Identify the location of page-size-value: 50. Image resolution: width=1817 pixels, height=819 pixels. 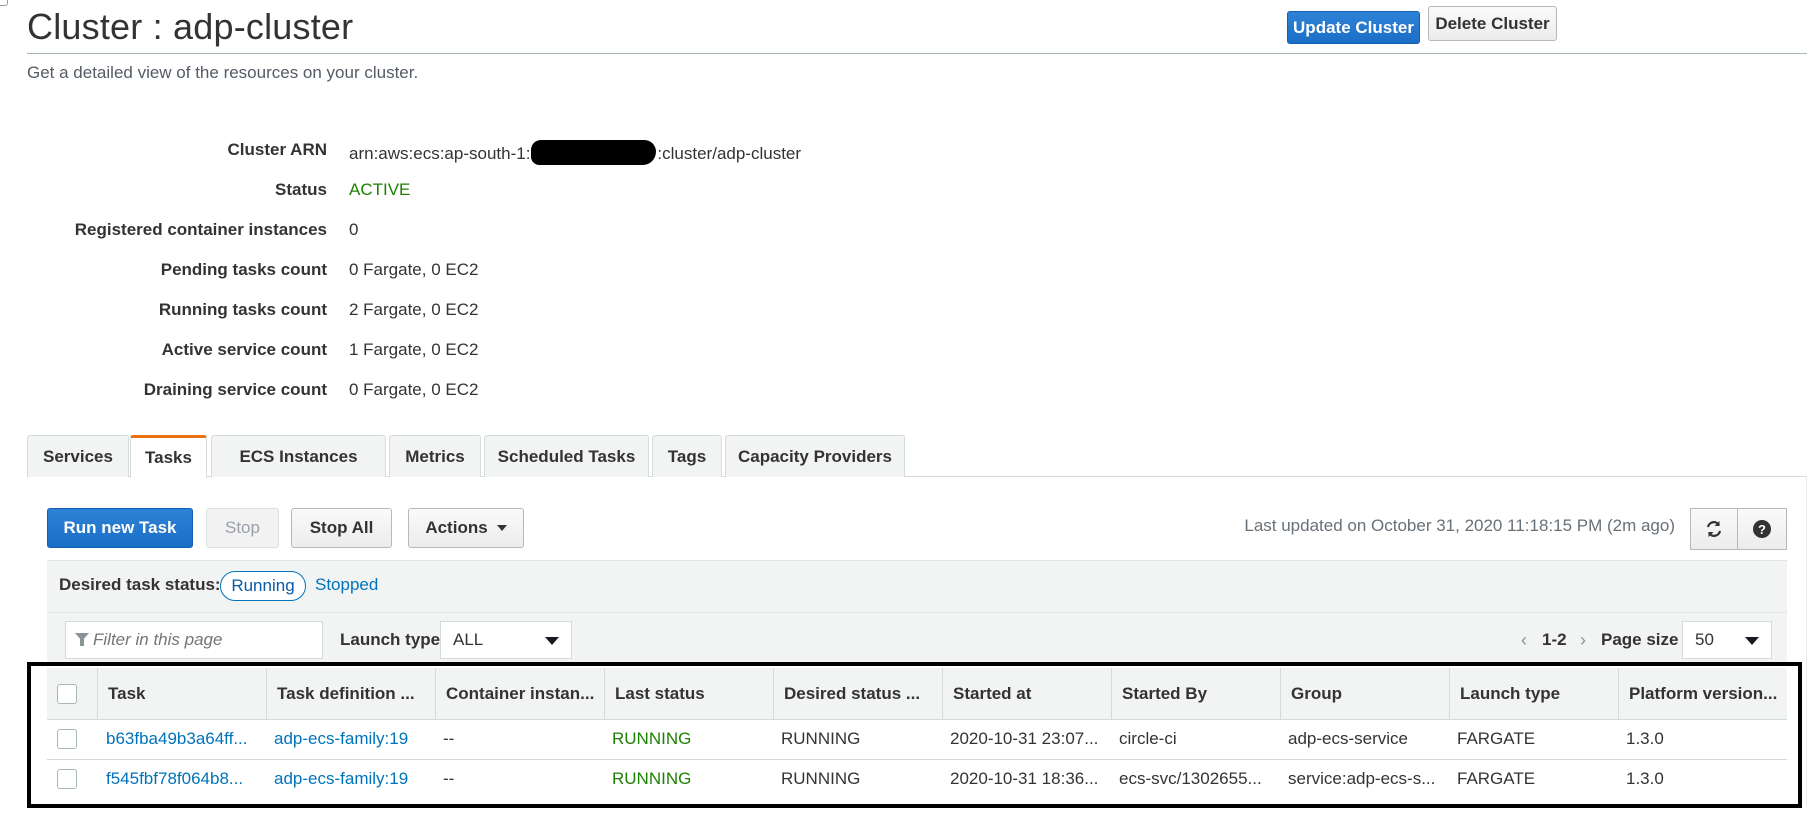
(1704, 639).